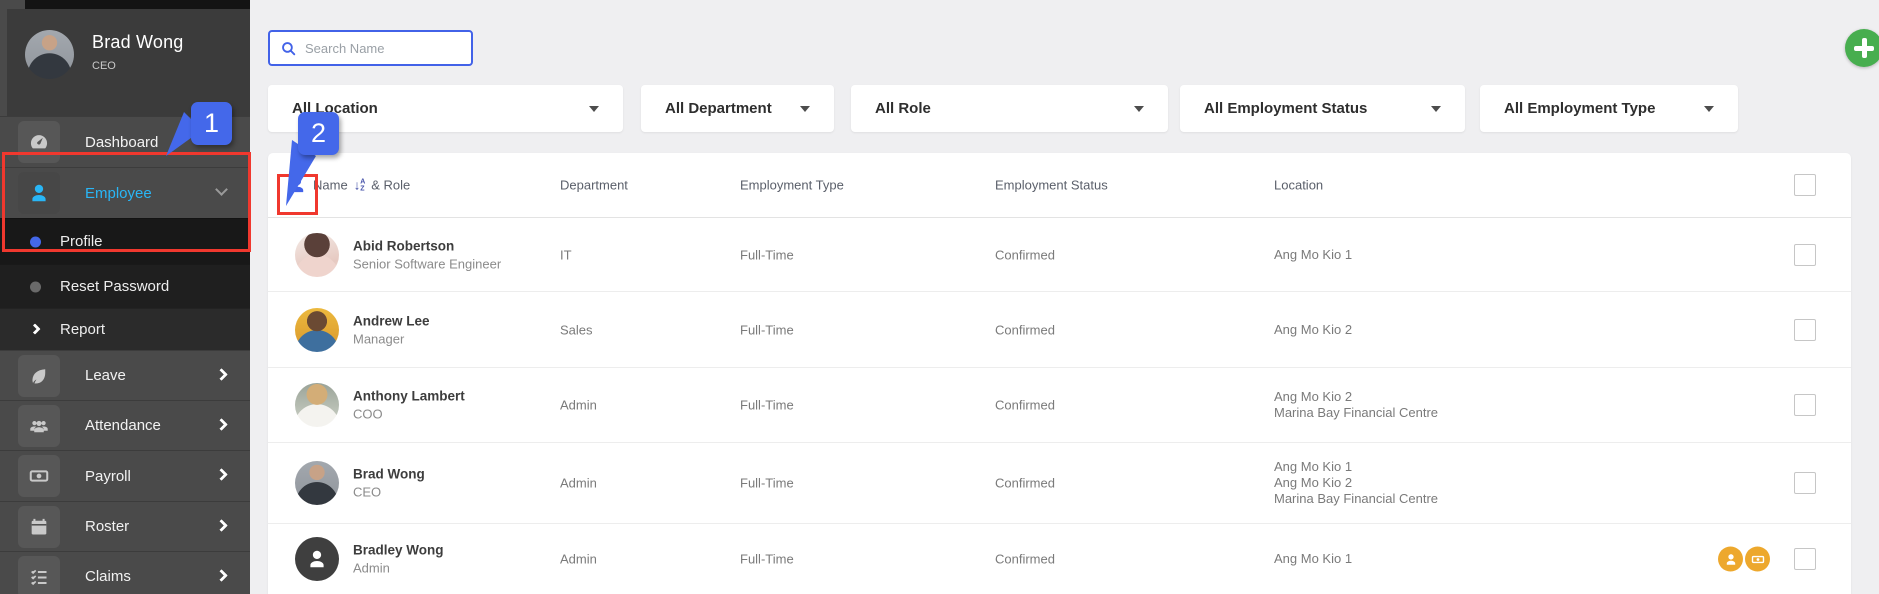  I want to click on sidebar-item-label: Payroll, so click(108, 476).